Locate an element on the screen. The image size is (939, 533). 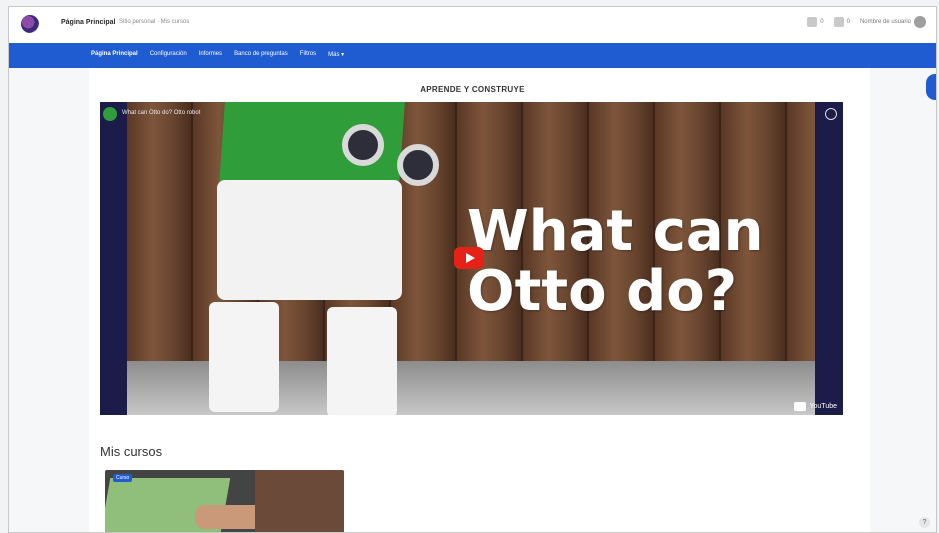
notifications-count: 0 is located at coordinates (822, 22).